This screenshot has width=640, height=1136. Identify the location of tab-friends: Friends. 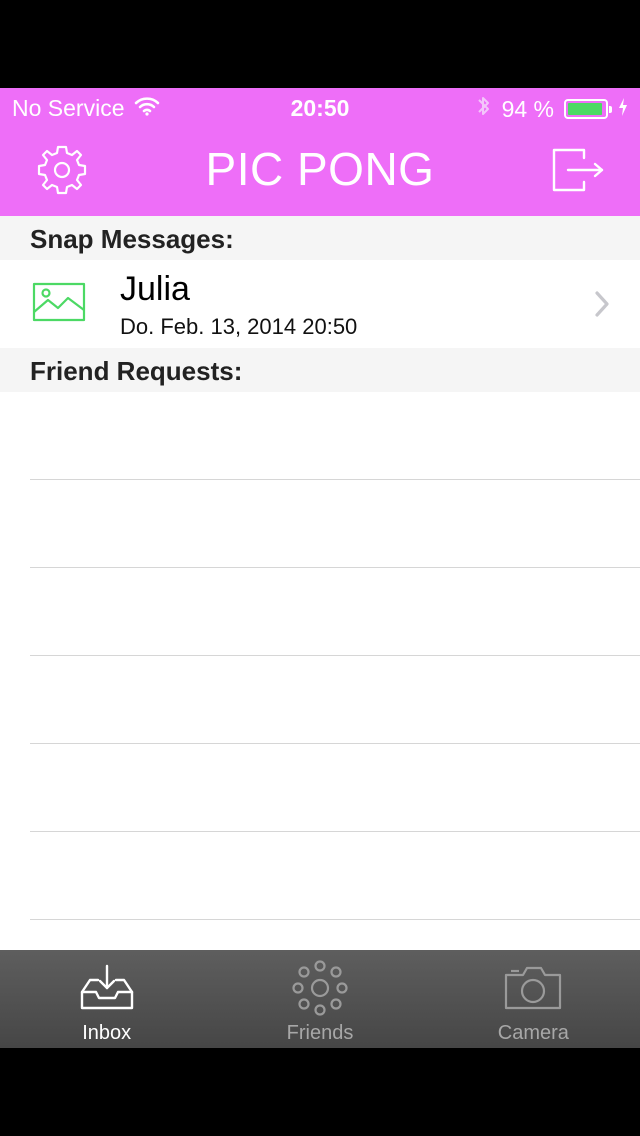
(319, 999).